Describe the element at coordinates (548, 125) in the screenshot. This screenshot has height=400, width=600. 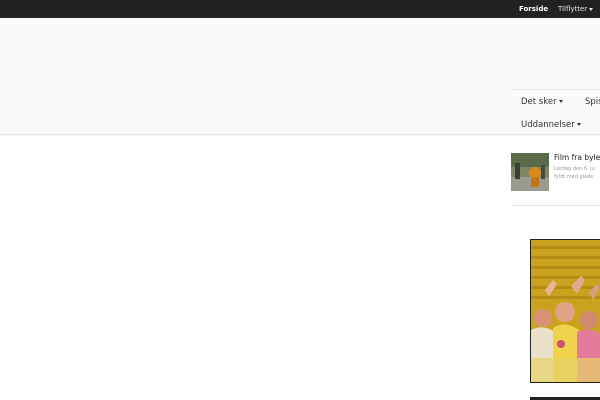
I see `nav-item-label: Uddannelser` at that location.